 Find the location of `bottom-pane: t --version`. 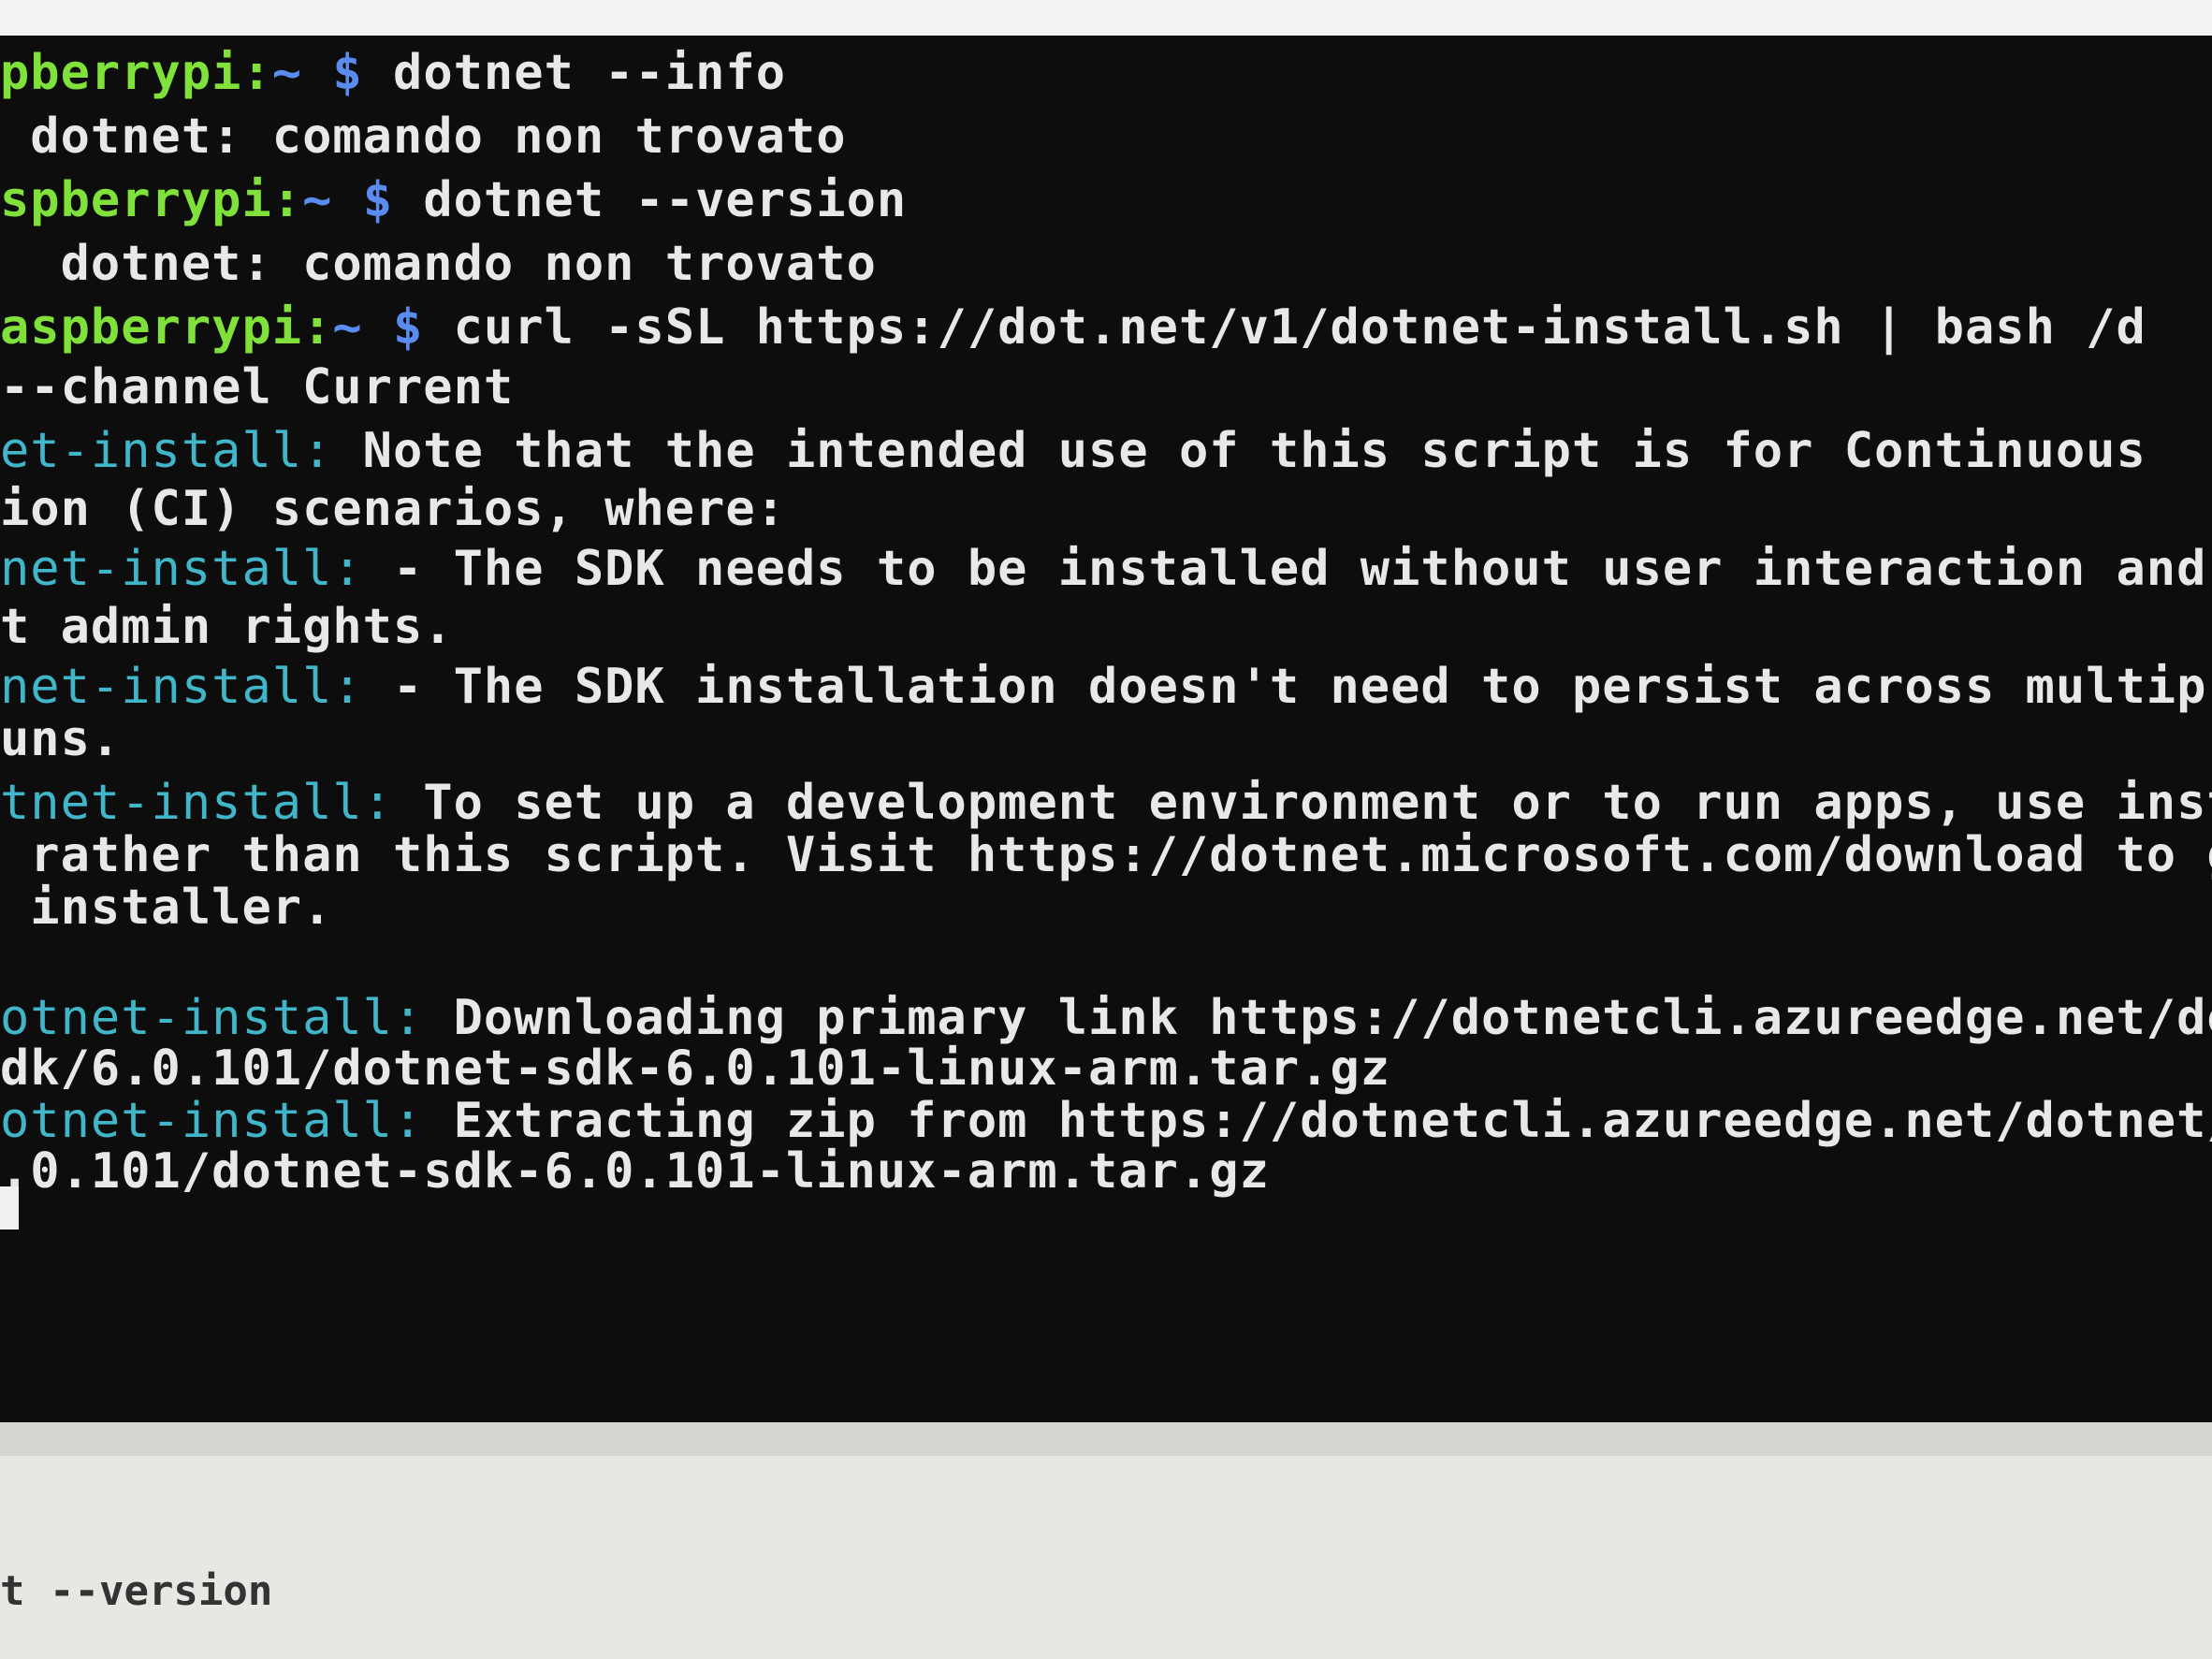

bottom-pane: t --version is located at coordinates (1106, 1540).